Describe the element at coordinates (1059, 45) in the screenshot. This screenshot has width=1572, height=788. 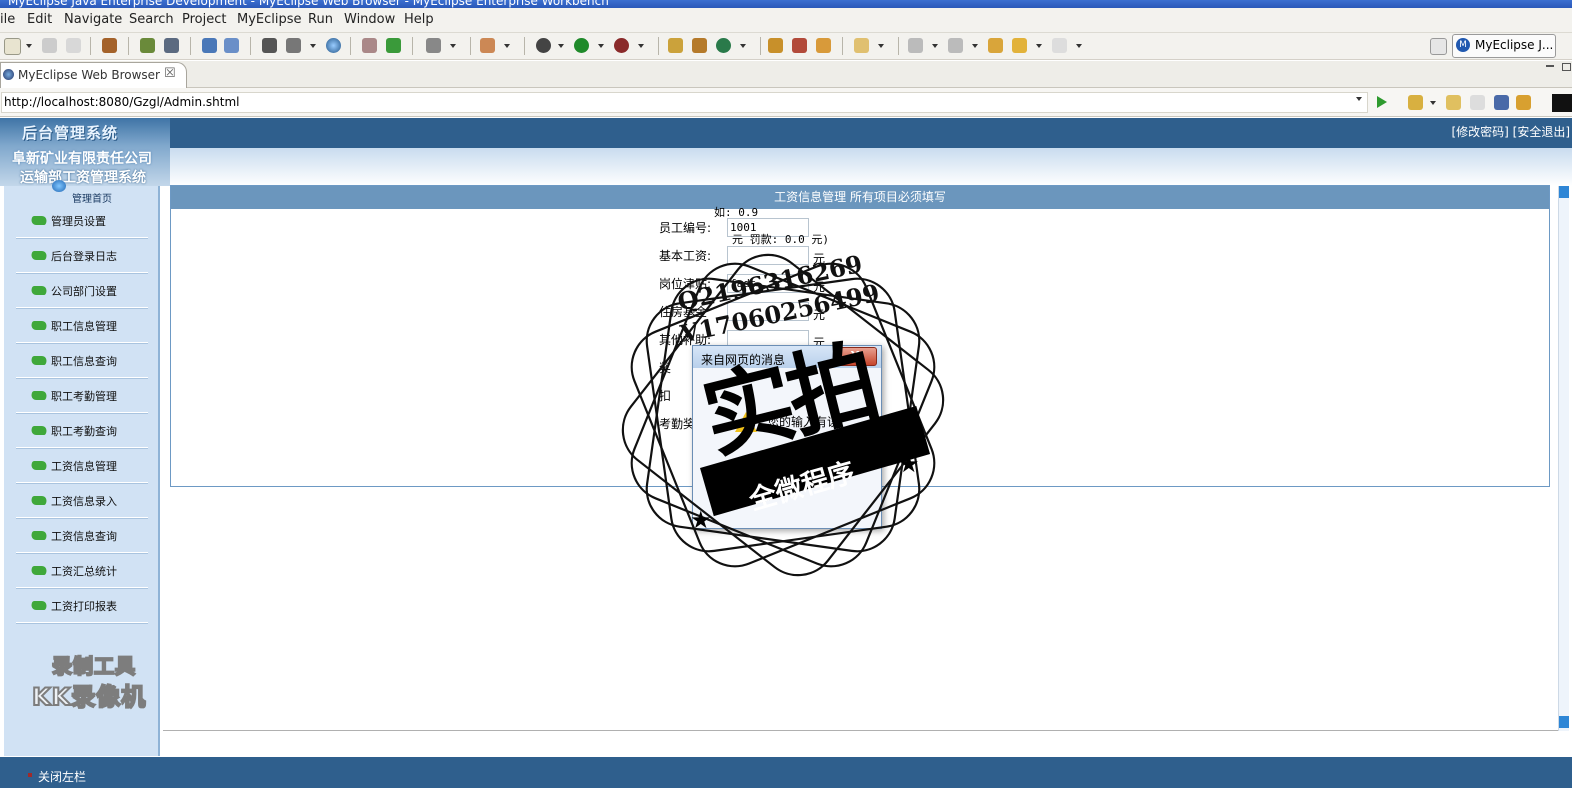
I see `forward-arrow-icon` at that location.